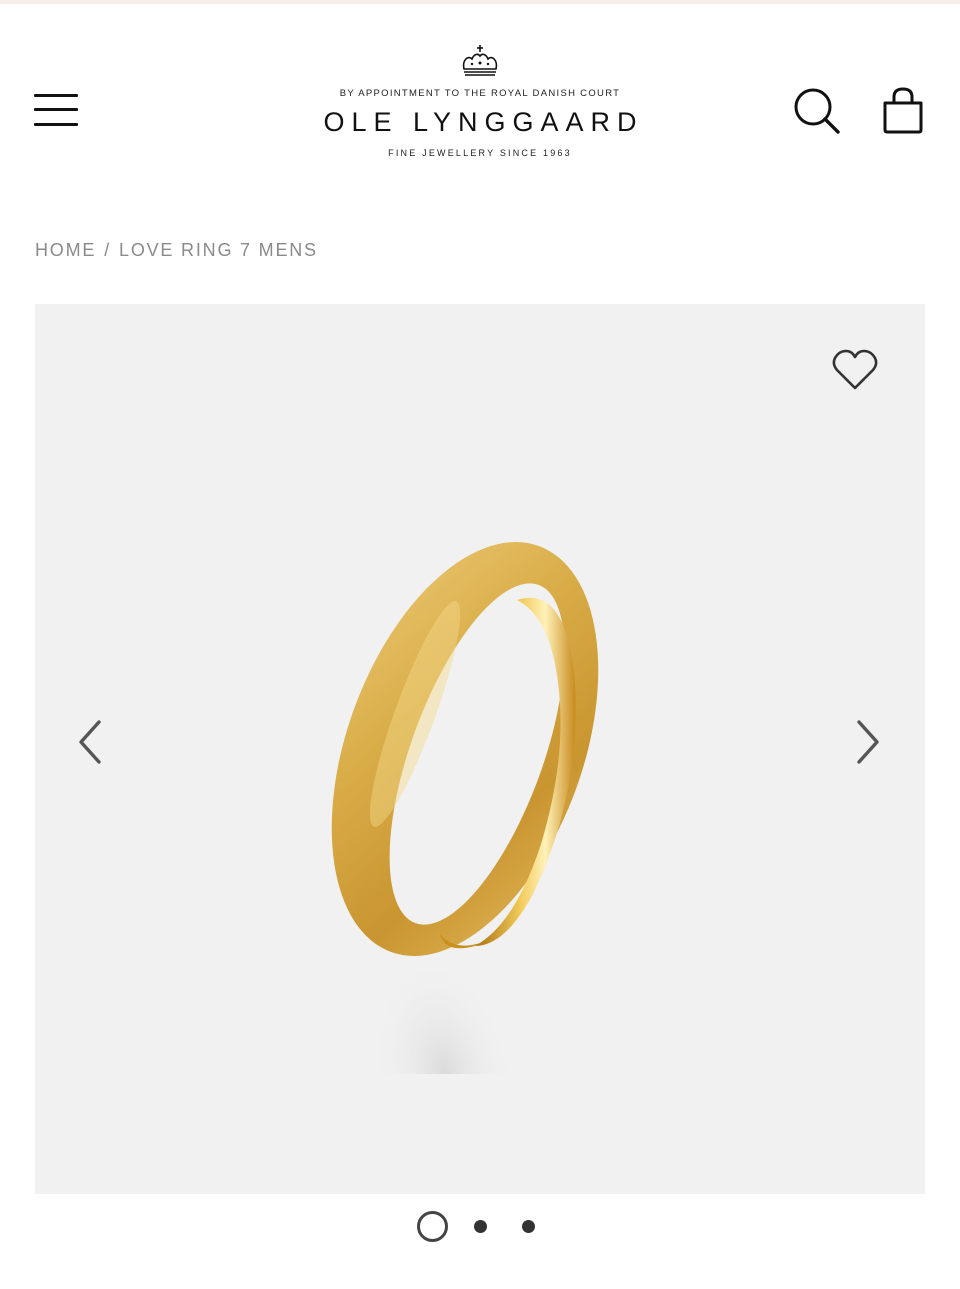  I want to click on gallery-pagination, so click(480, 1227).